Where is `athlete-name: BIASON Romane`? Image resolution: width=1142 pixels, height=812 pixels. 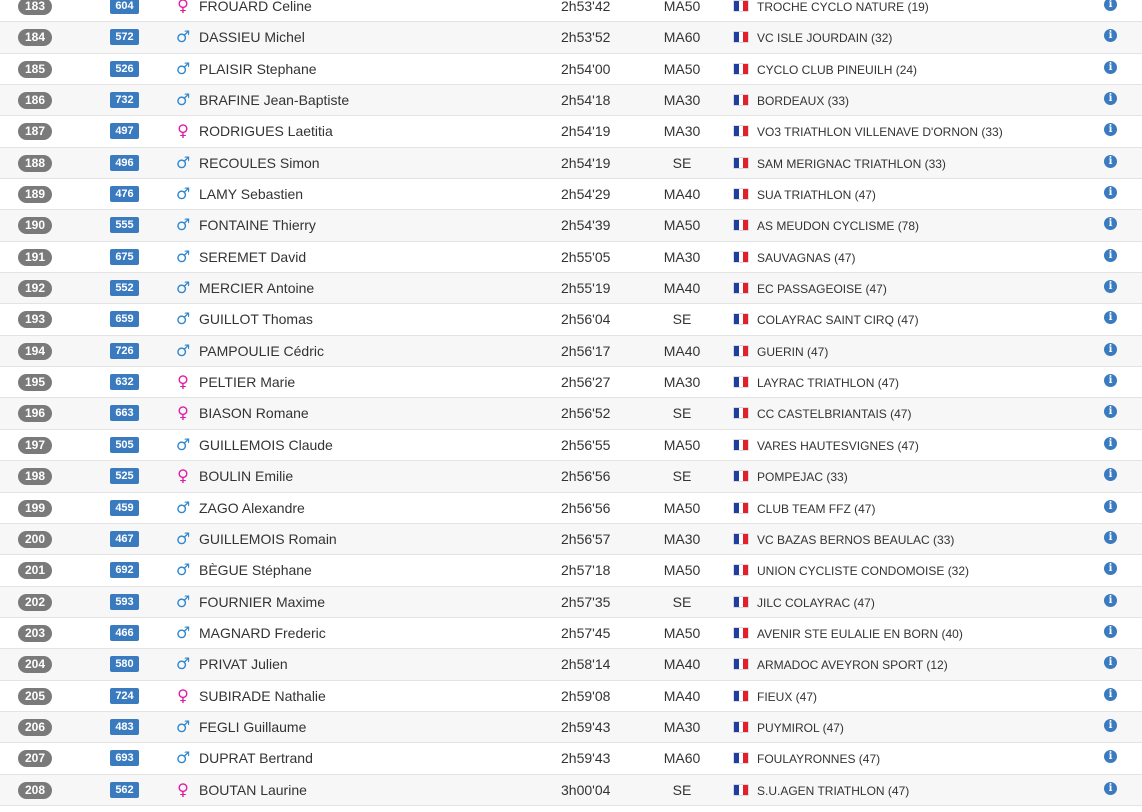
athlete-name: BIASON Romane is located at coordinates (254, 413).